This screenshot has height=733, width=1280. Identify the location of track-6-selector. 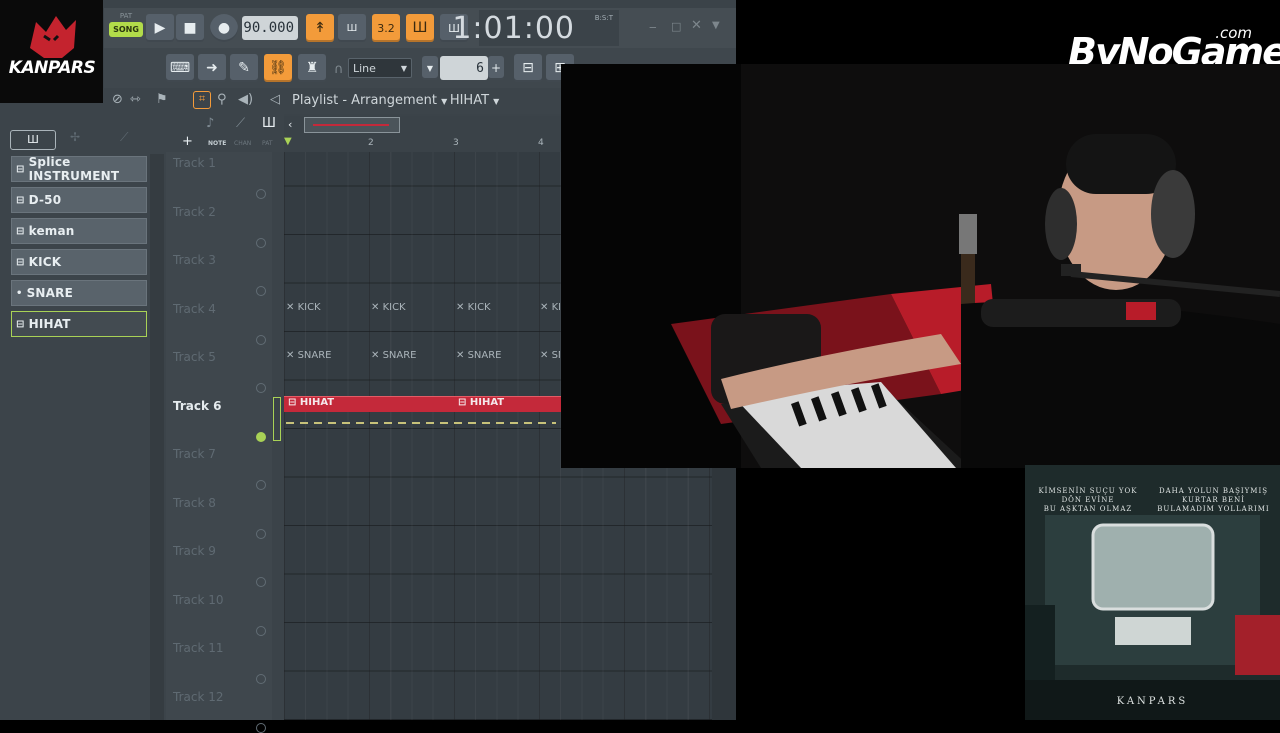
(277, 419).